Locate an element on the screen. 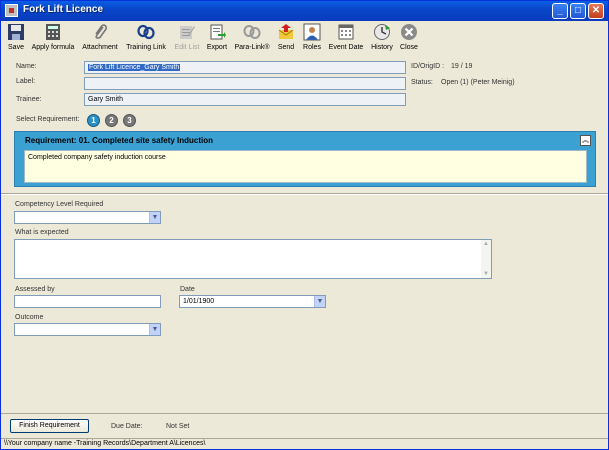  name-value: Fork Lift Licence_Gary Smith is located at coordinates (134, 67).